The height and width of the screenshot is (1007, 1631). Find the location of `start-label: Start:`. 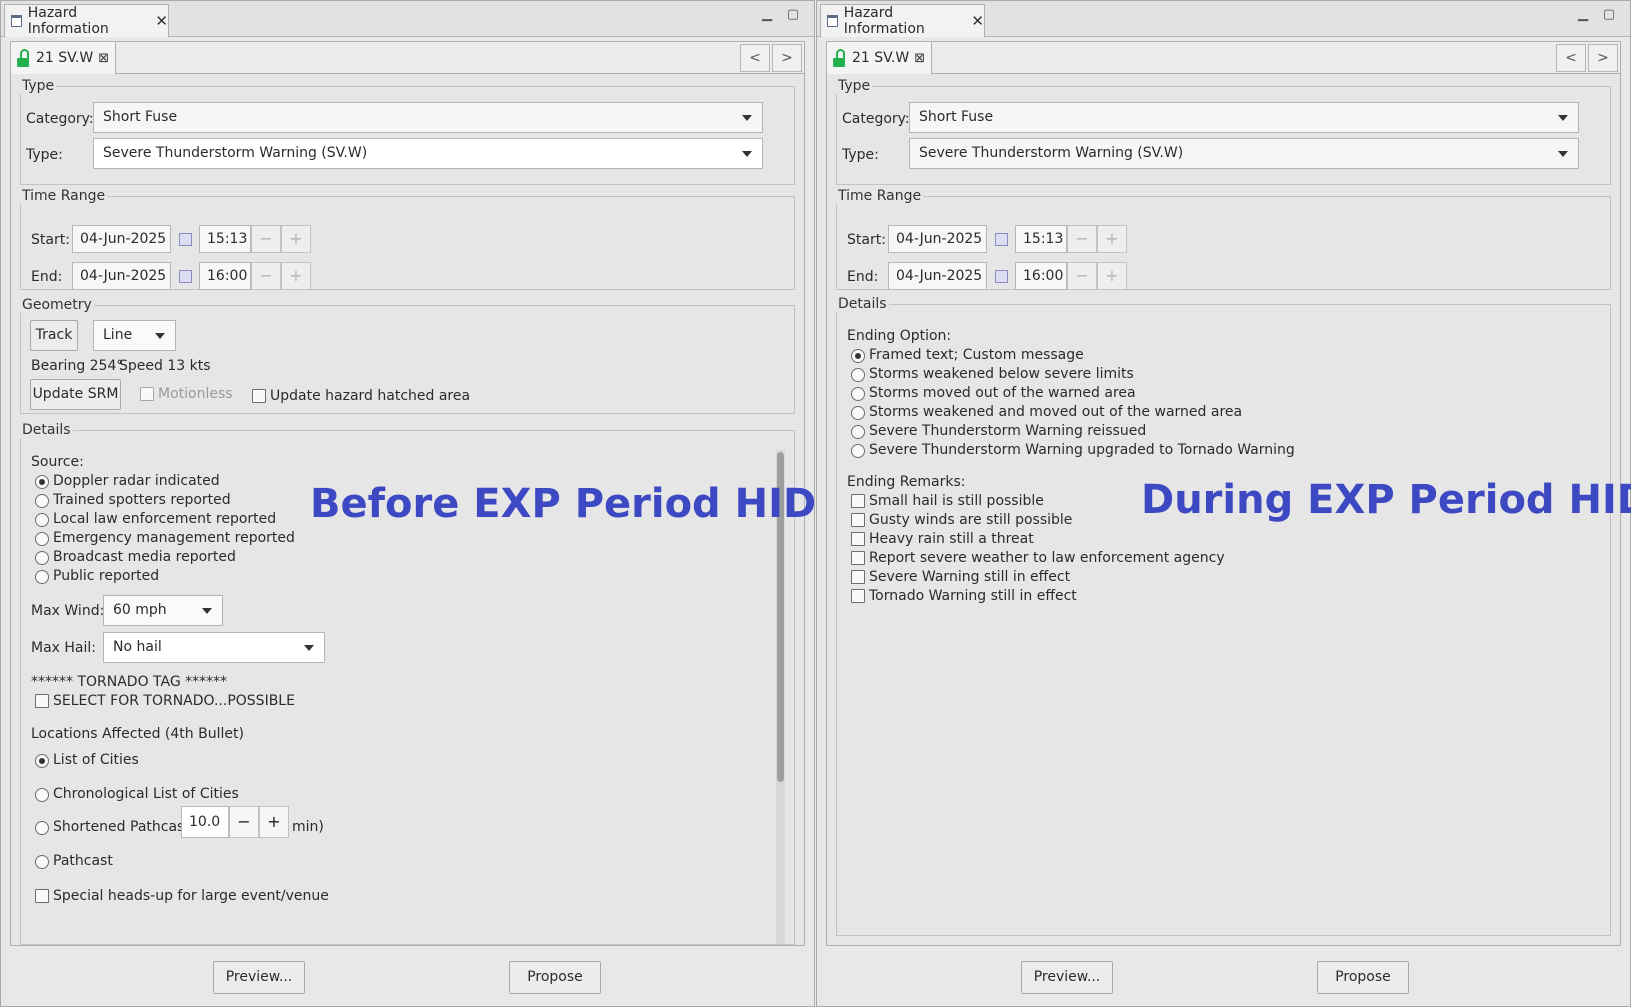

start-label: Start: is located at coordinates (866, 240).